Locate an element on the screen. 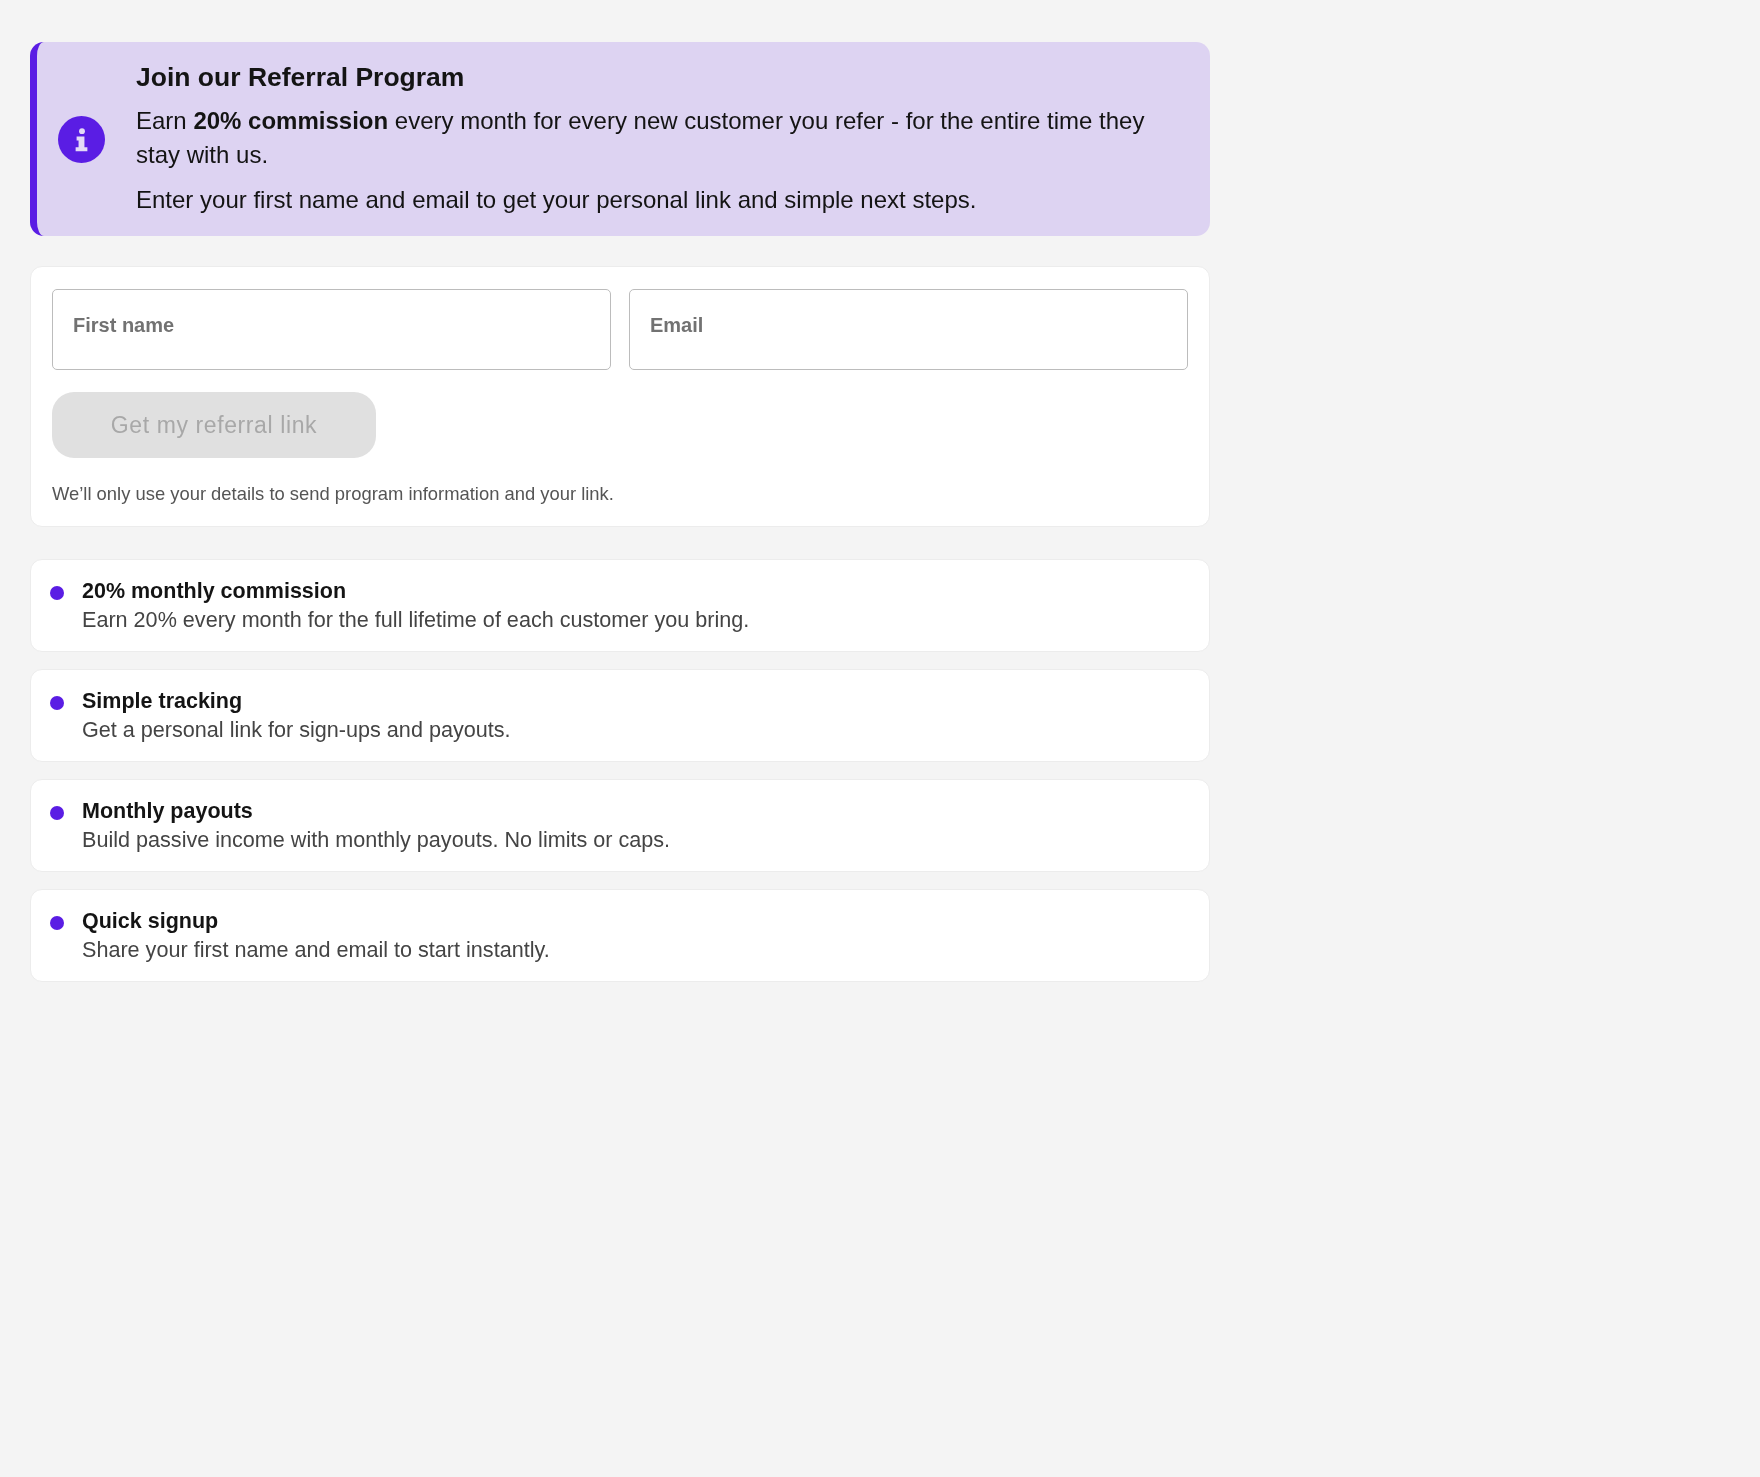  feature-description: Share your first name and email to start instantly. is located at coordinates (316, 950).